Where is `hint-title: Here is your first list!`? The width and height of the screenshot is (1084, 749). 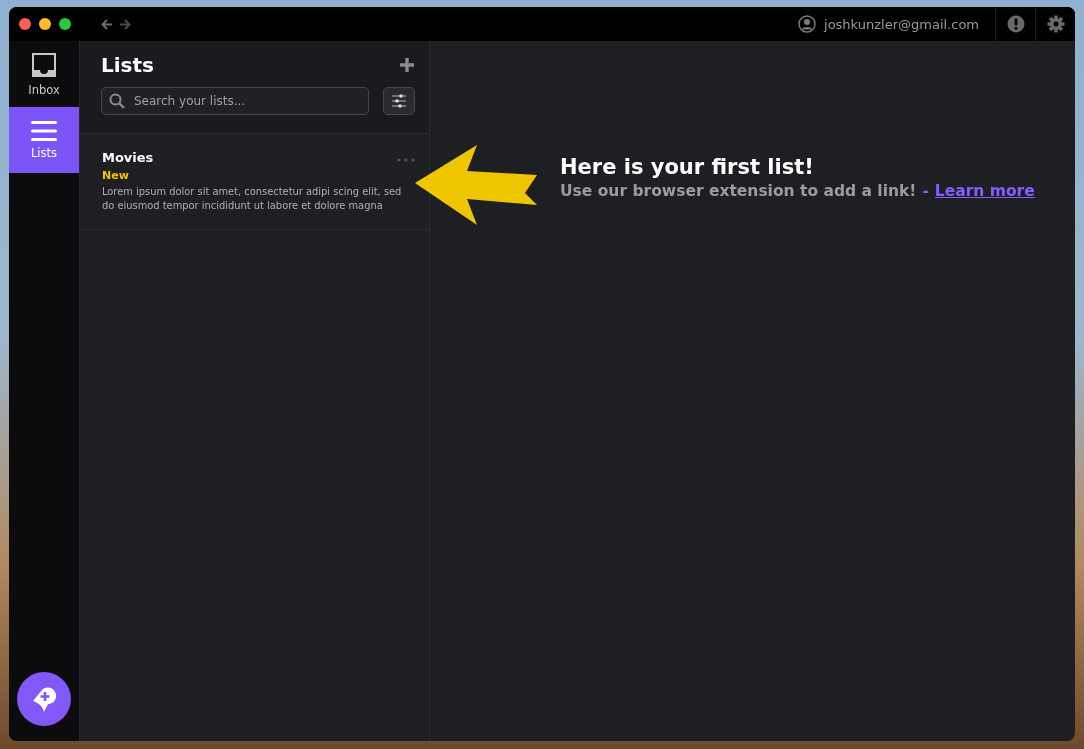 hint-title: Here is your first list! is located at coordinates (687, 167).